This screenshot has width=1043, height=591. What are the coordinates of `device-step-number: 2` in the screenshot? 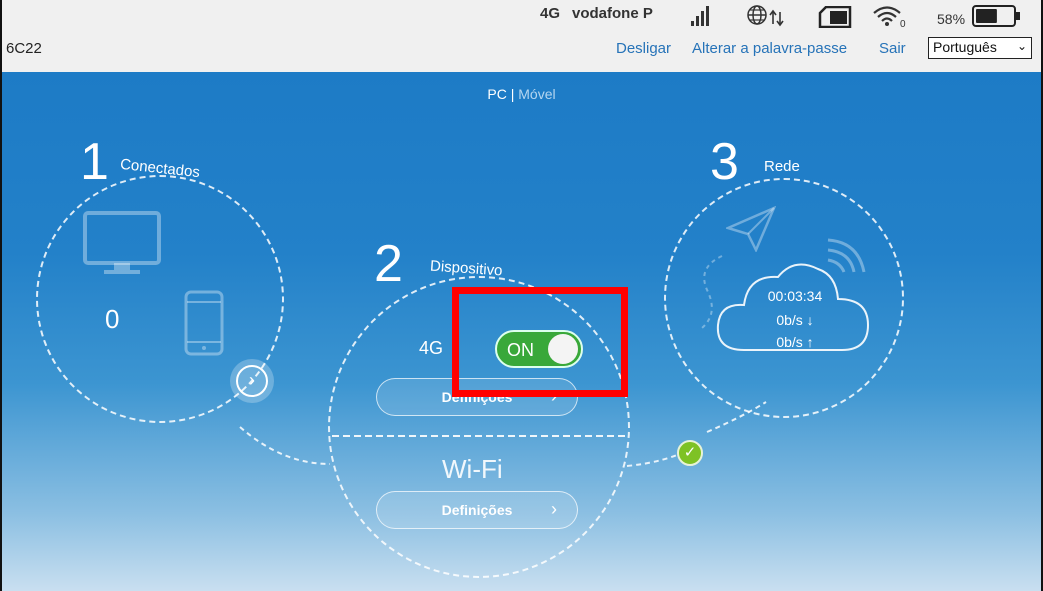 It's located at (388, 264).